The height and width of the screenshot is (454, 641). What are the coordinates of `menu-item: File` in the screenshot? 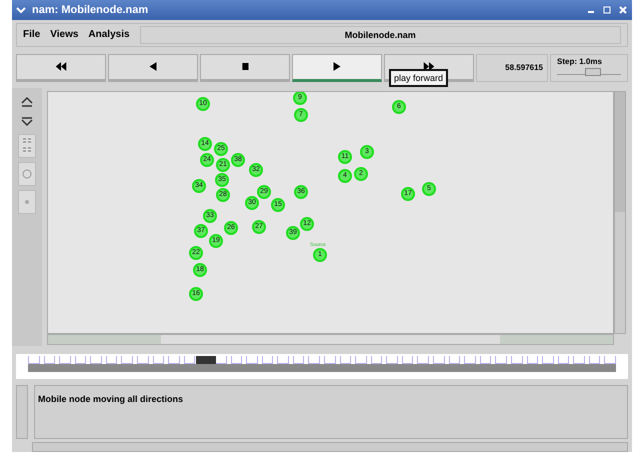 It's located at (31, 34).